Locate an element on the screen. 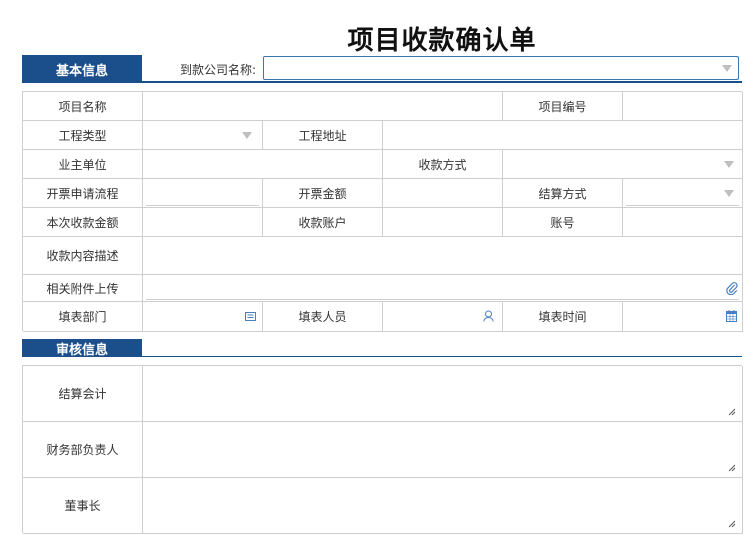 Image resolution: width=756 pixels, height=546 pixels. dept-input is located at coordinates (203, 317).